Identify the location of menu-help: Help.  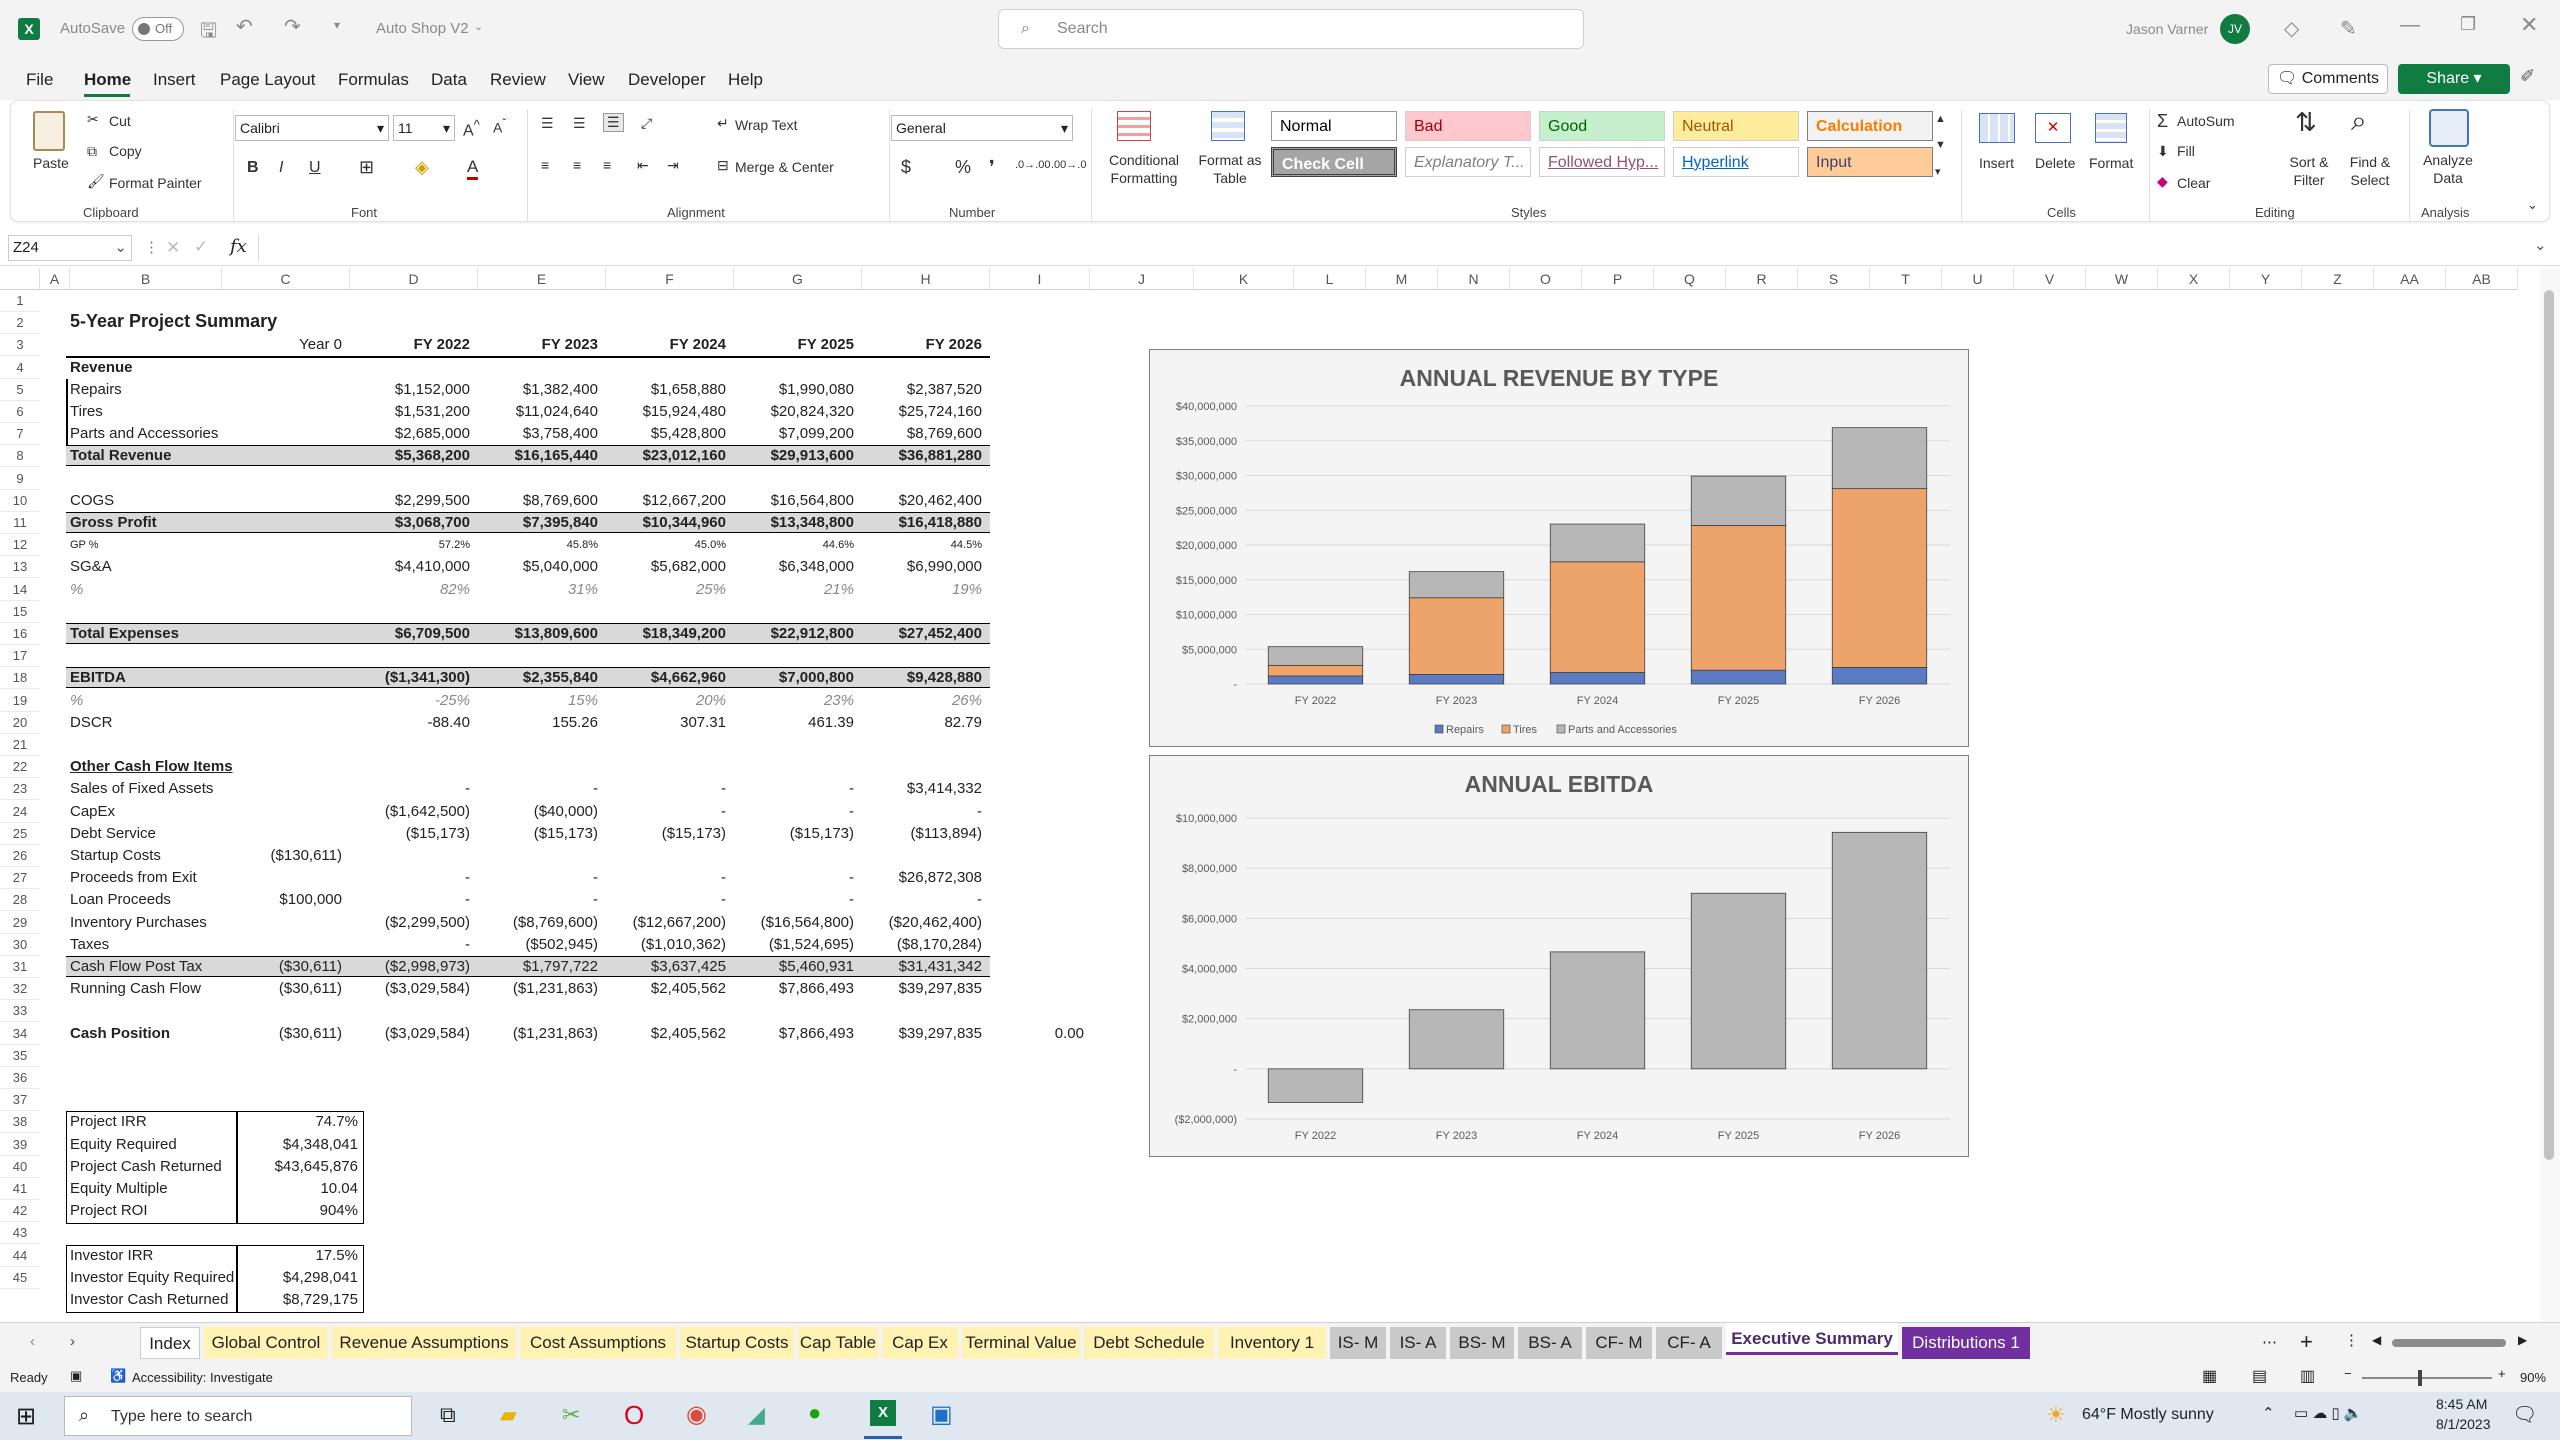
(745, 80).